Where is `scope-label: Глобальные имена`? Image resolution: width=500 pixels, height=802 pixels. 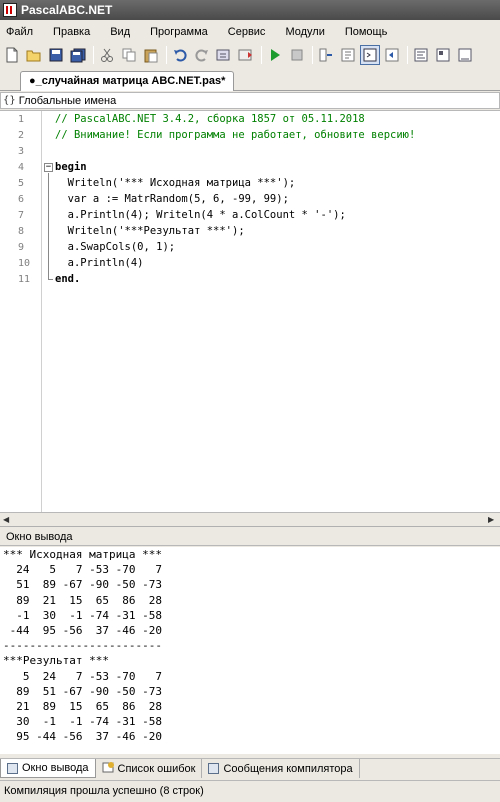 scope-label: Глобальные имена is located at coordinates (67, 100).